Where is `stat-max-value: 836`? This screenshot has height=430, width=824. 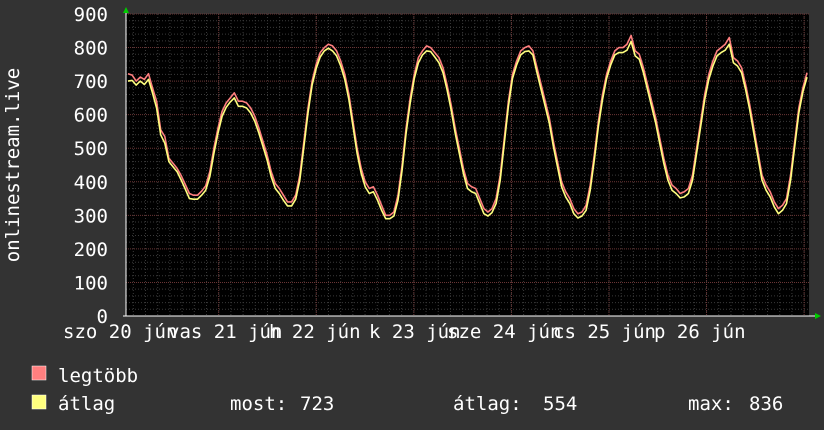 stat-max-value: 836 is located at coordinates (766, 404).